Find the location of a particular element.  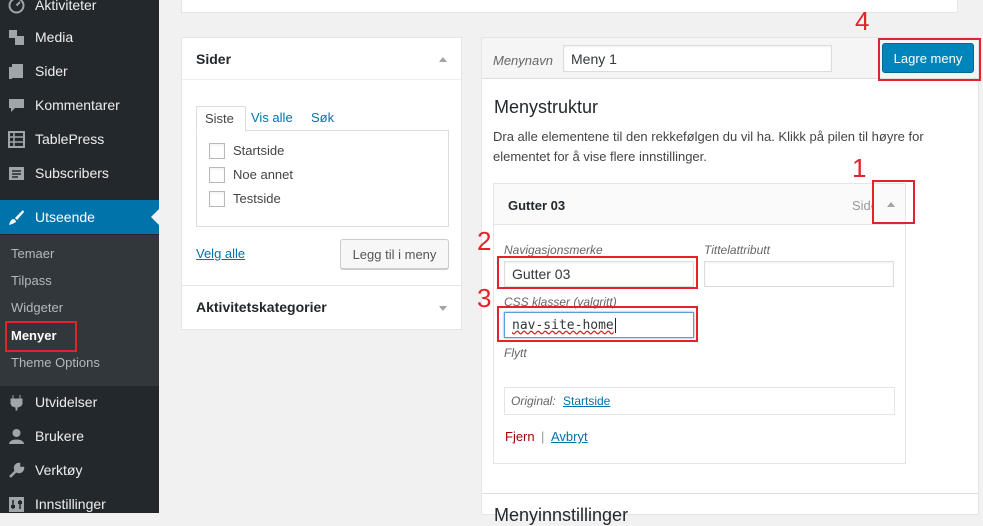

activity-categories-metabox: Aktivitetskategorier is located at coordinates (321, 307).